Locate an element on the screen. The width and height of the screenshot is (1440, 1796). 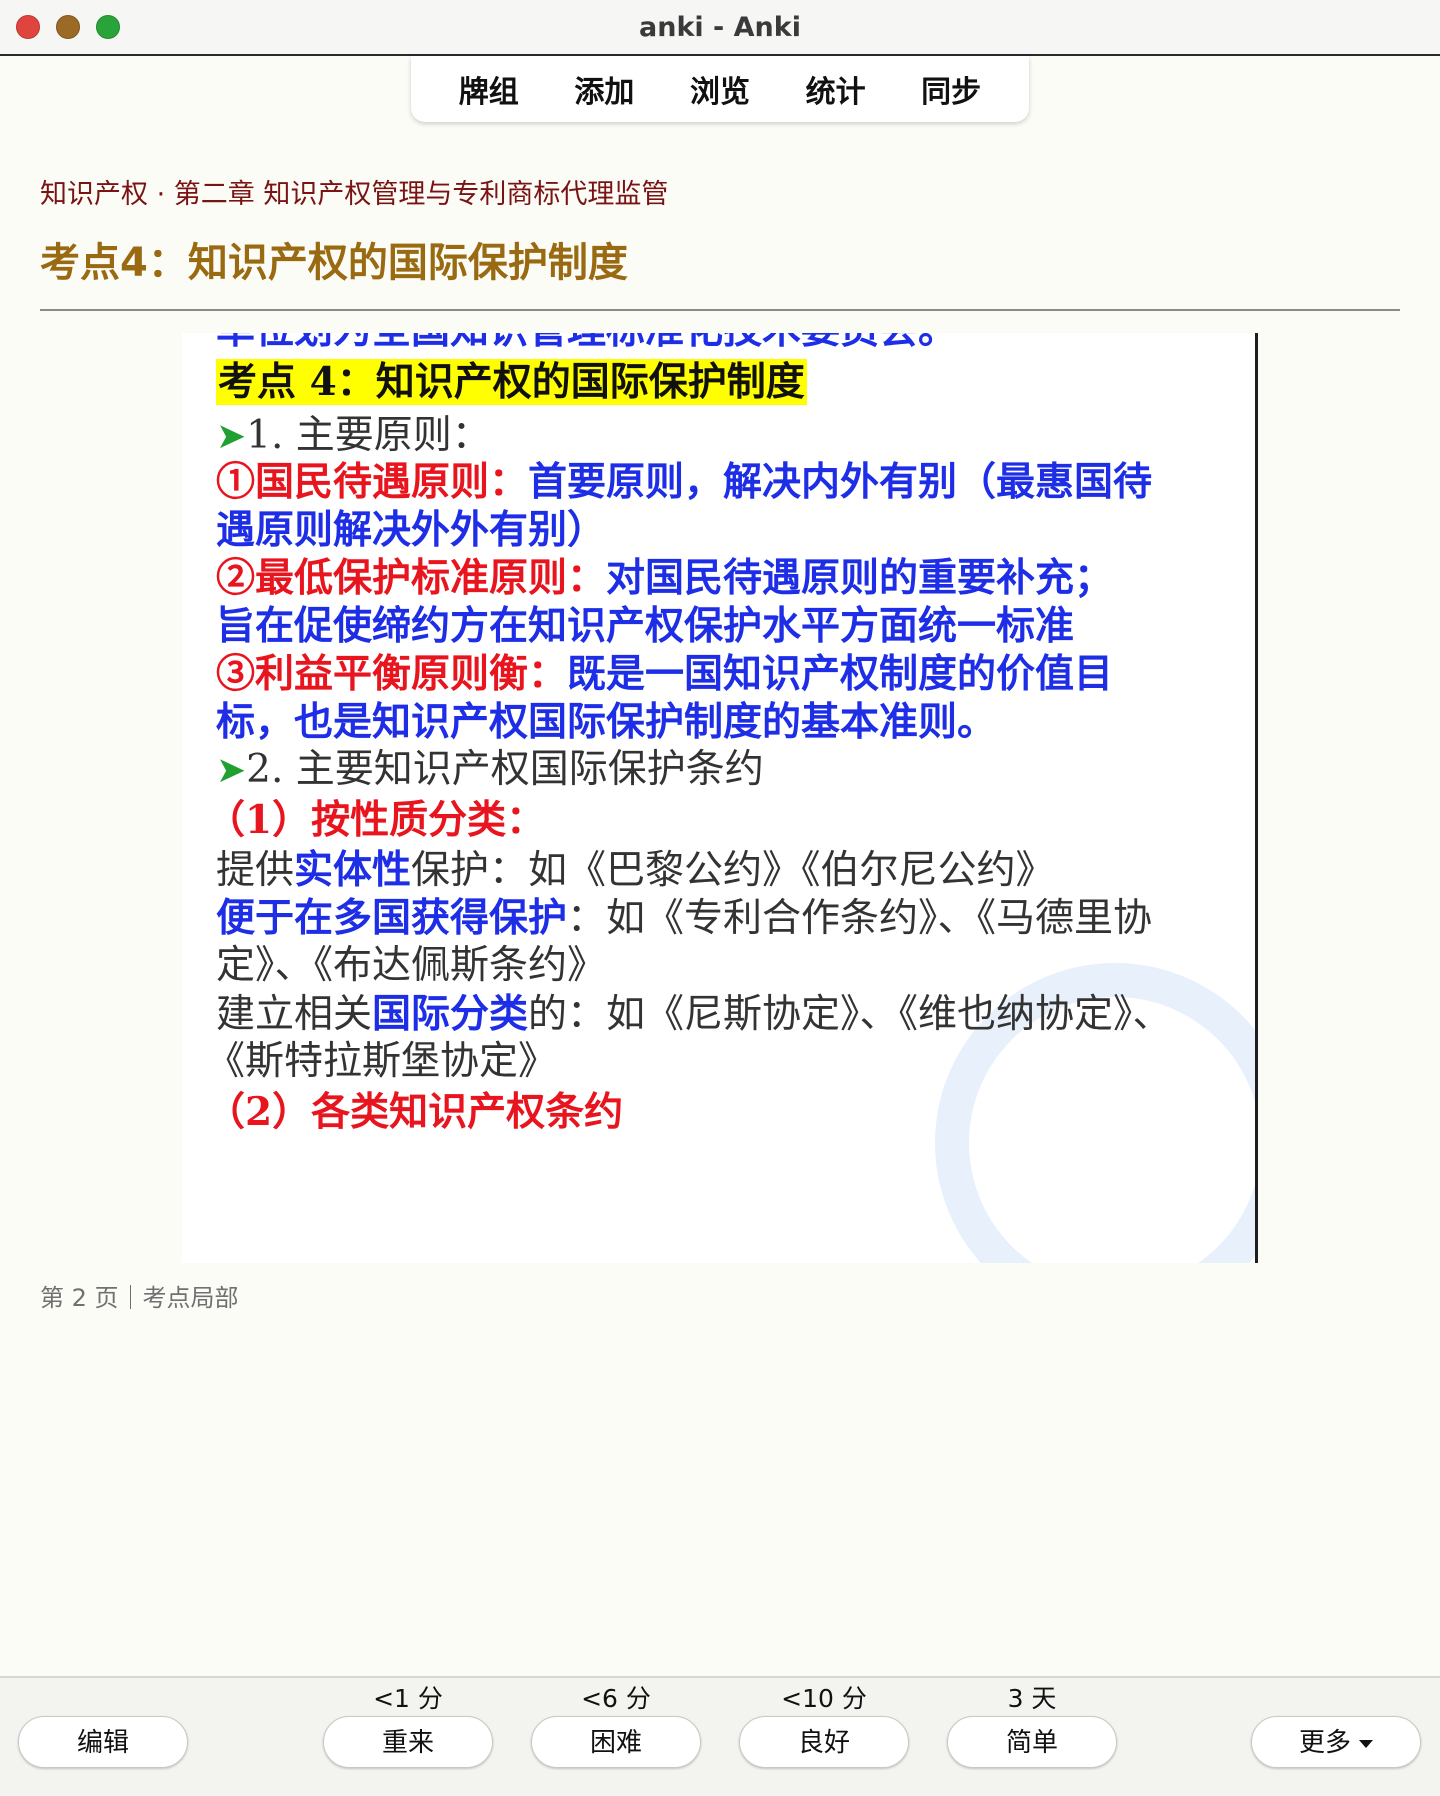
answer-bar is located at coordinates (720, 1736).